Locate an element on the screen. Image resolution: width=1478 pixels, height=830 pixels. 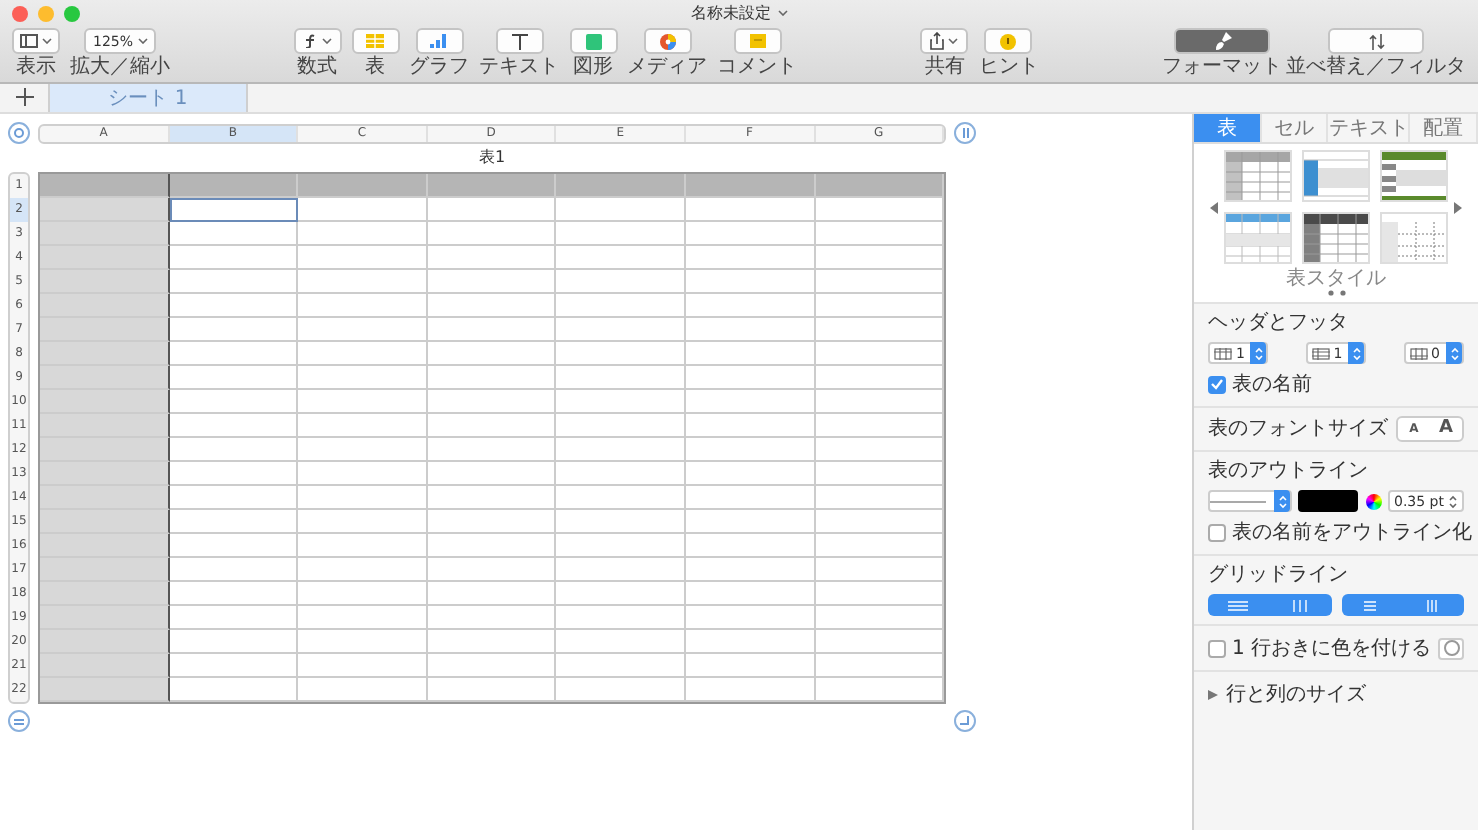
comment-button: コメント is located at coordinates (757, 53).